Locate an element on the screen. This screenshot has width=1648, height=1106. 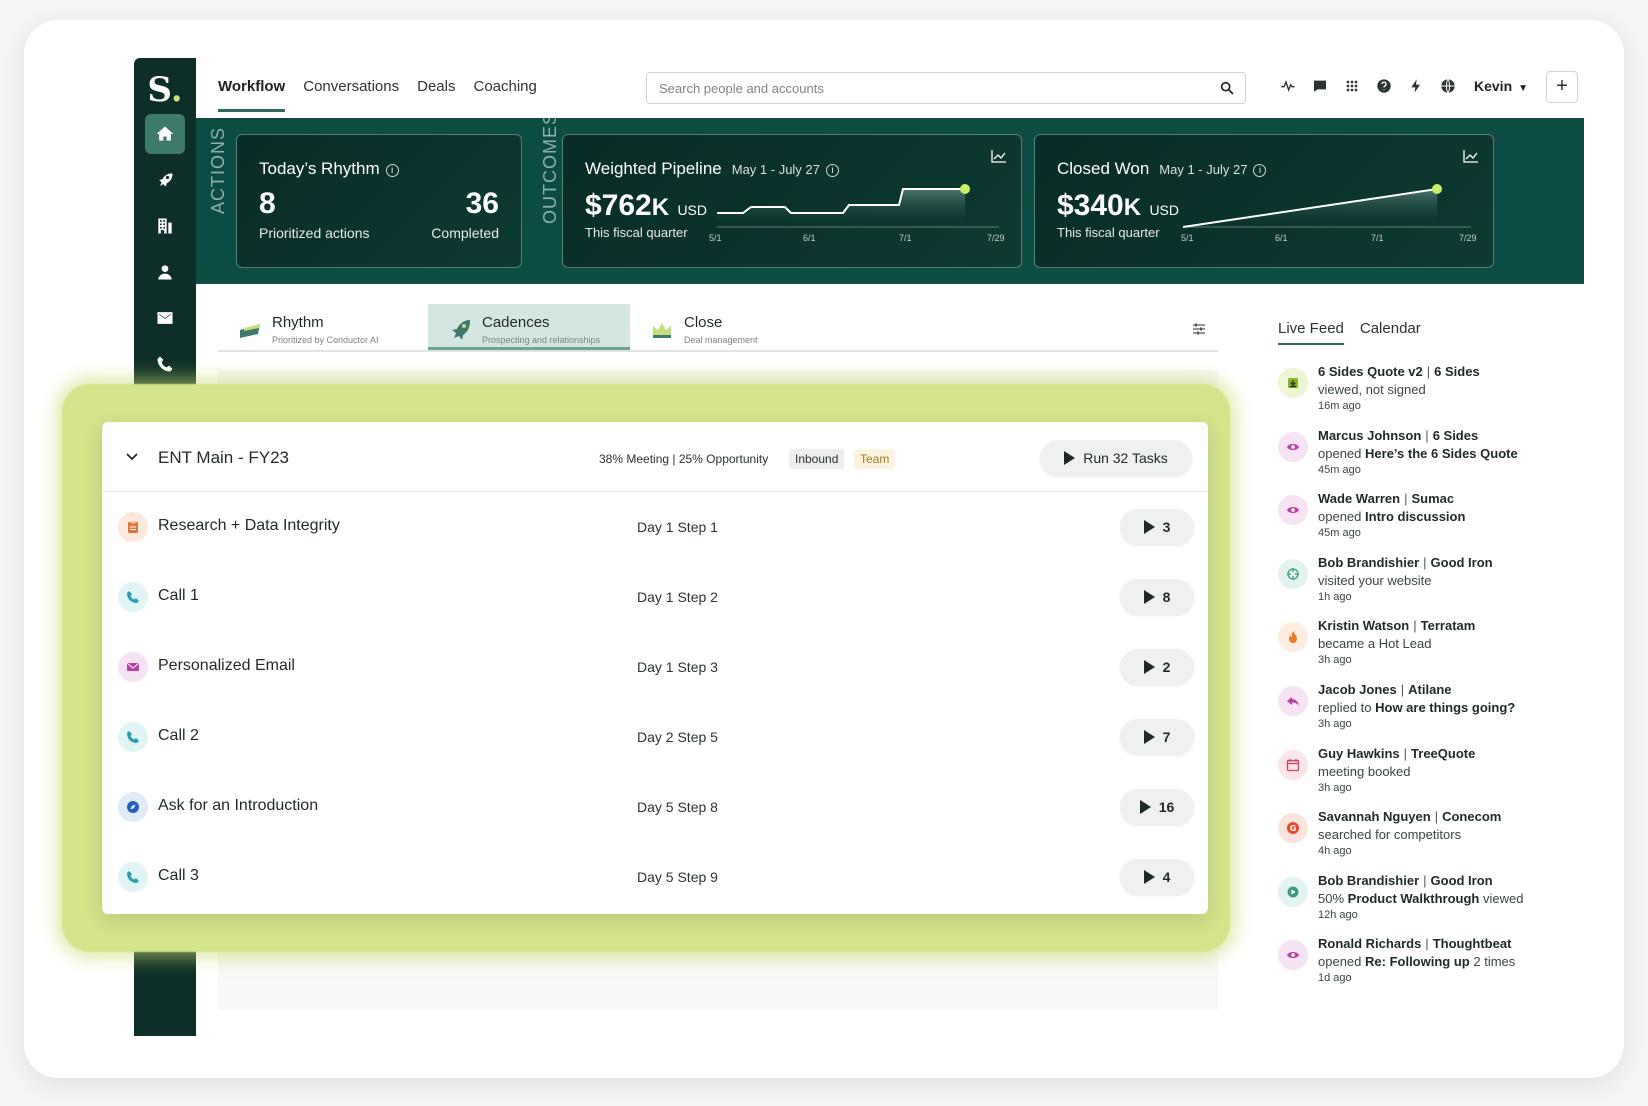
primary-tabs: Workflow Conversations Deals Coaching is located at coordinates (377, 95).